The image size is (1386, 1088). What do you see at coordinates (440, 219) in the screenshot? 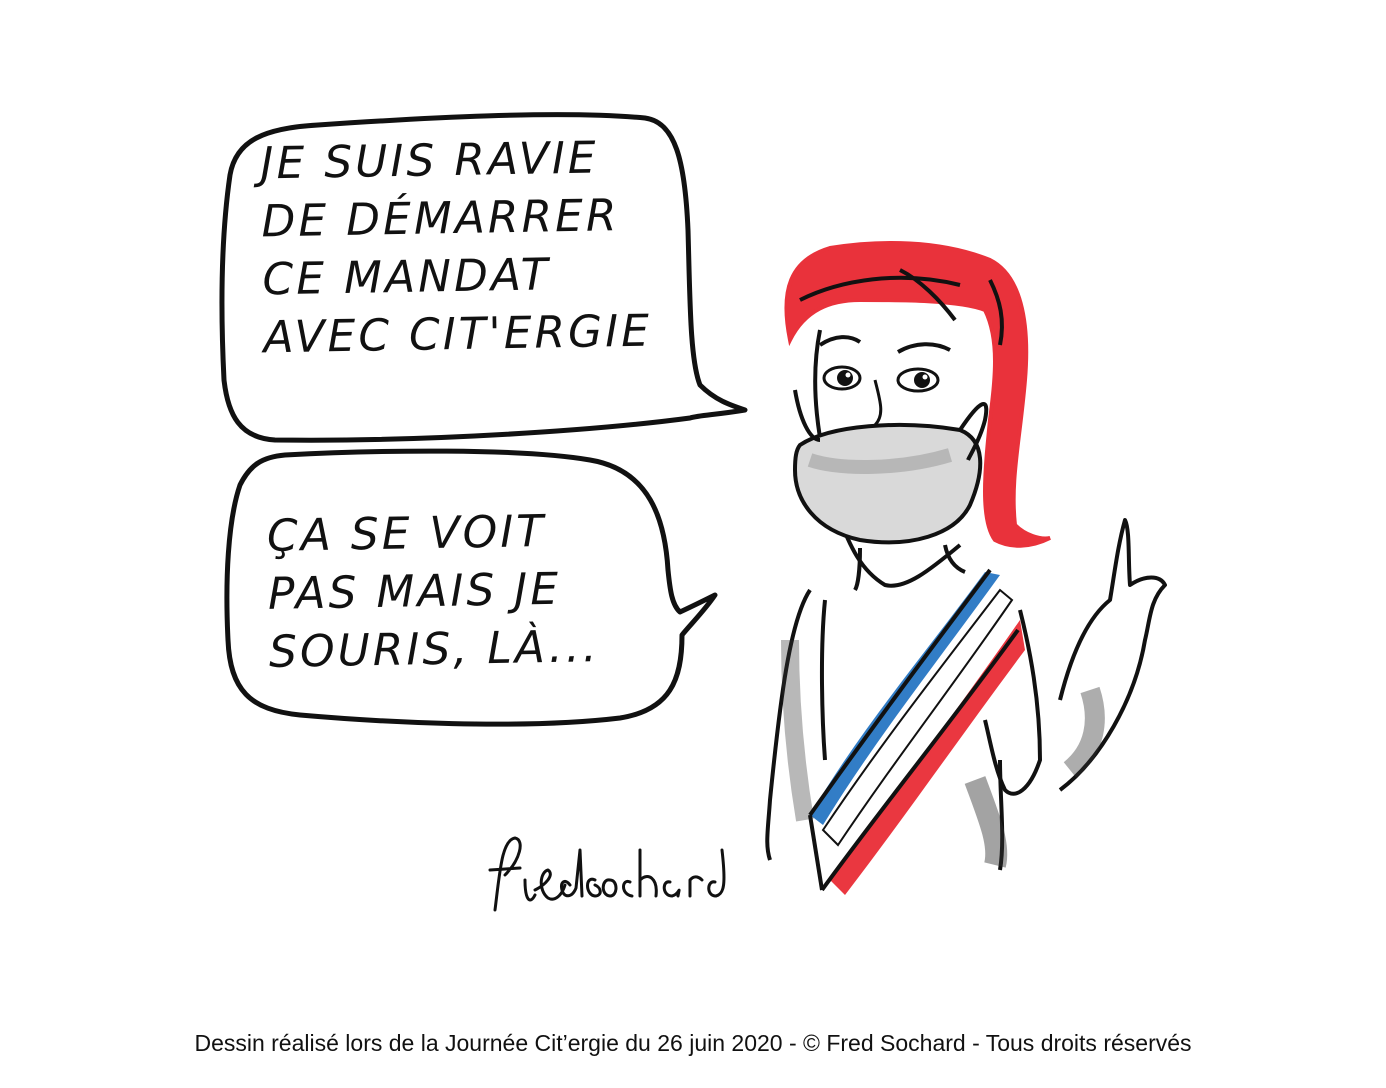
I see `bubble-top-line: DE DÉMARRER` at bounding box center [440, 219].